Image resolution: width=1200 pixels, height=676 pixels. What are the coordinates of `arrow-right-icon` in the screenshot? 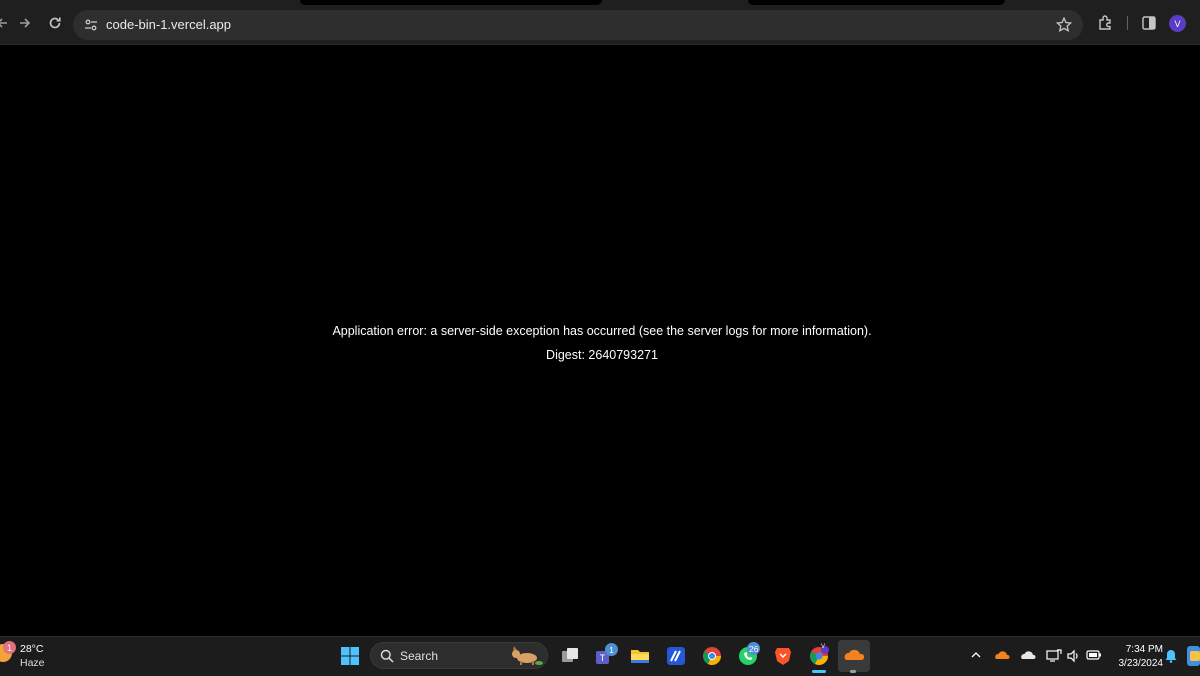 It's located at (25, 23).